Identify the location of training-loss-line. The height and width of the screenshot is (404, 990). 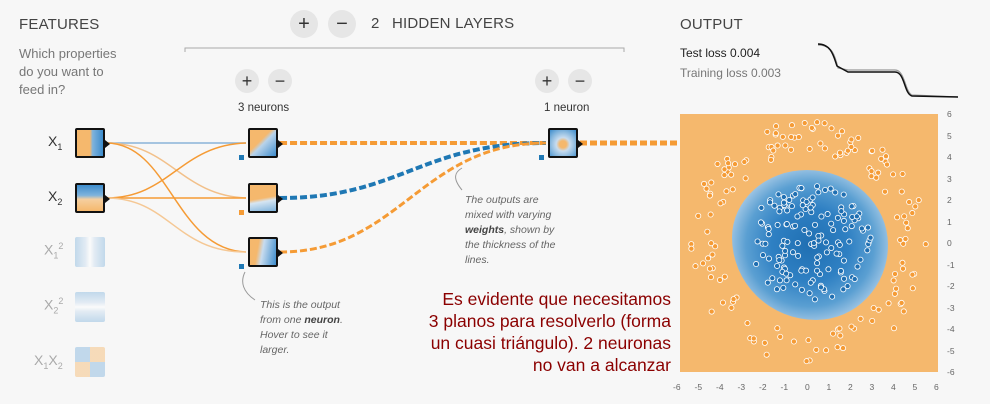
(888, 71).